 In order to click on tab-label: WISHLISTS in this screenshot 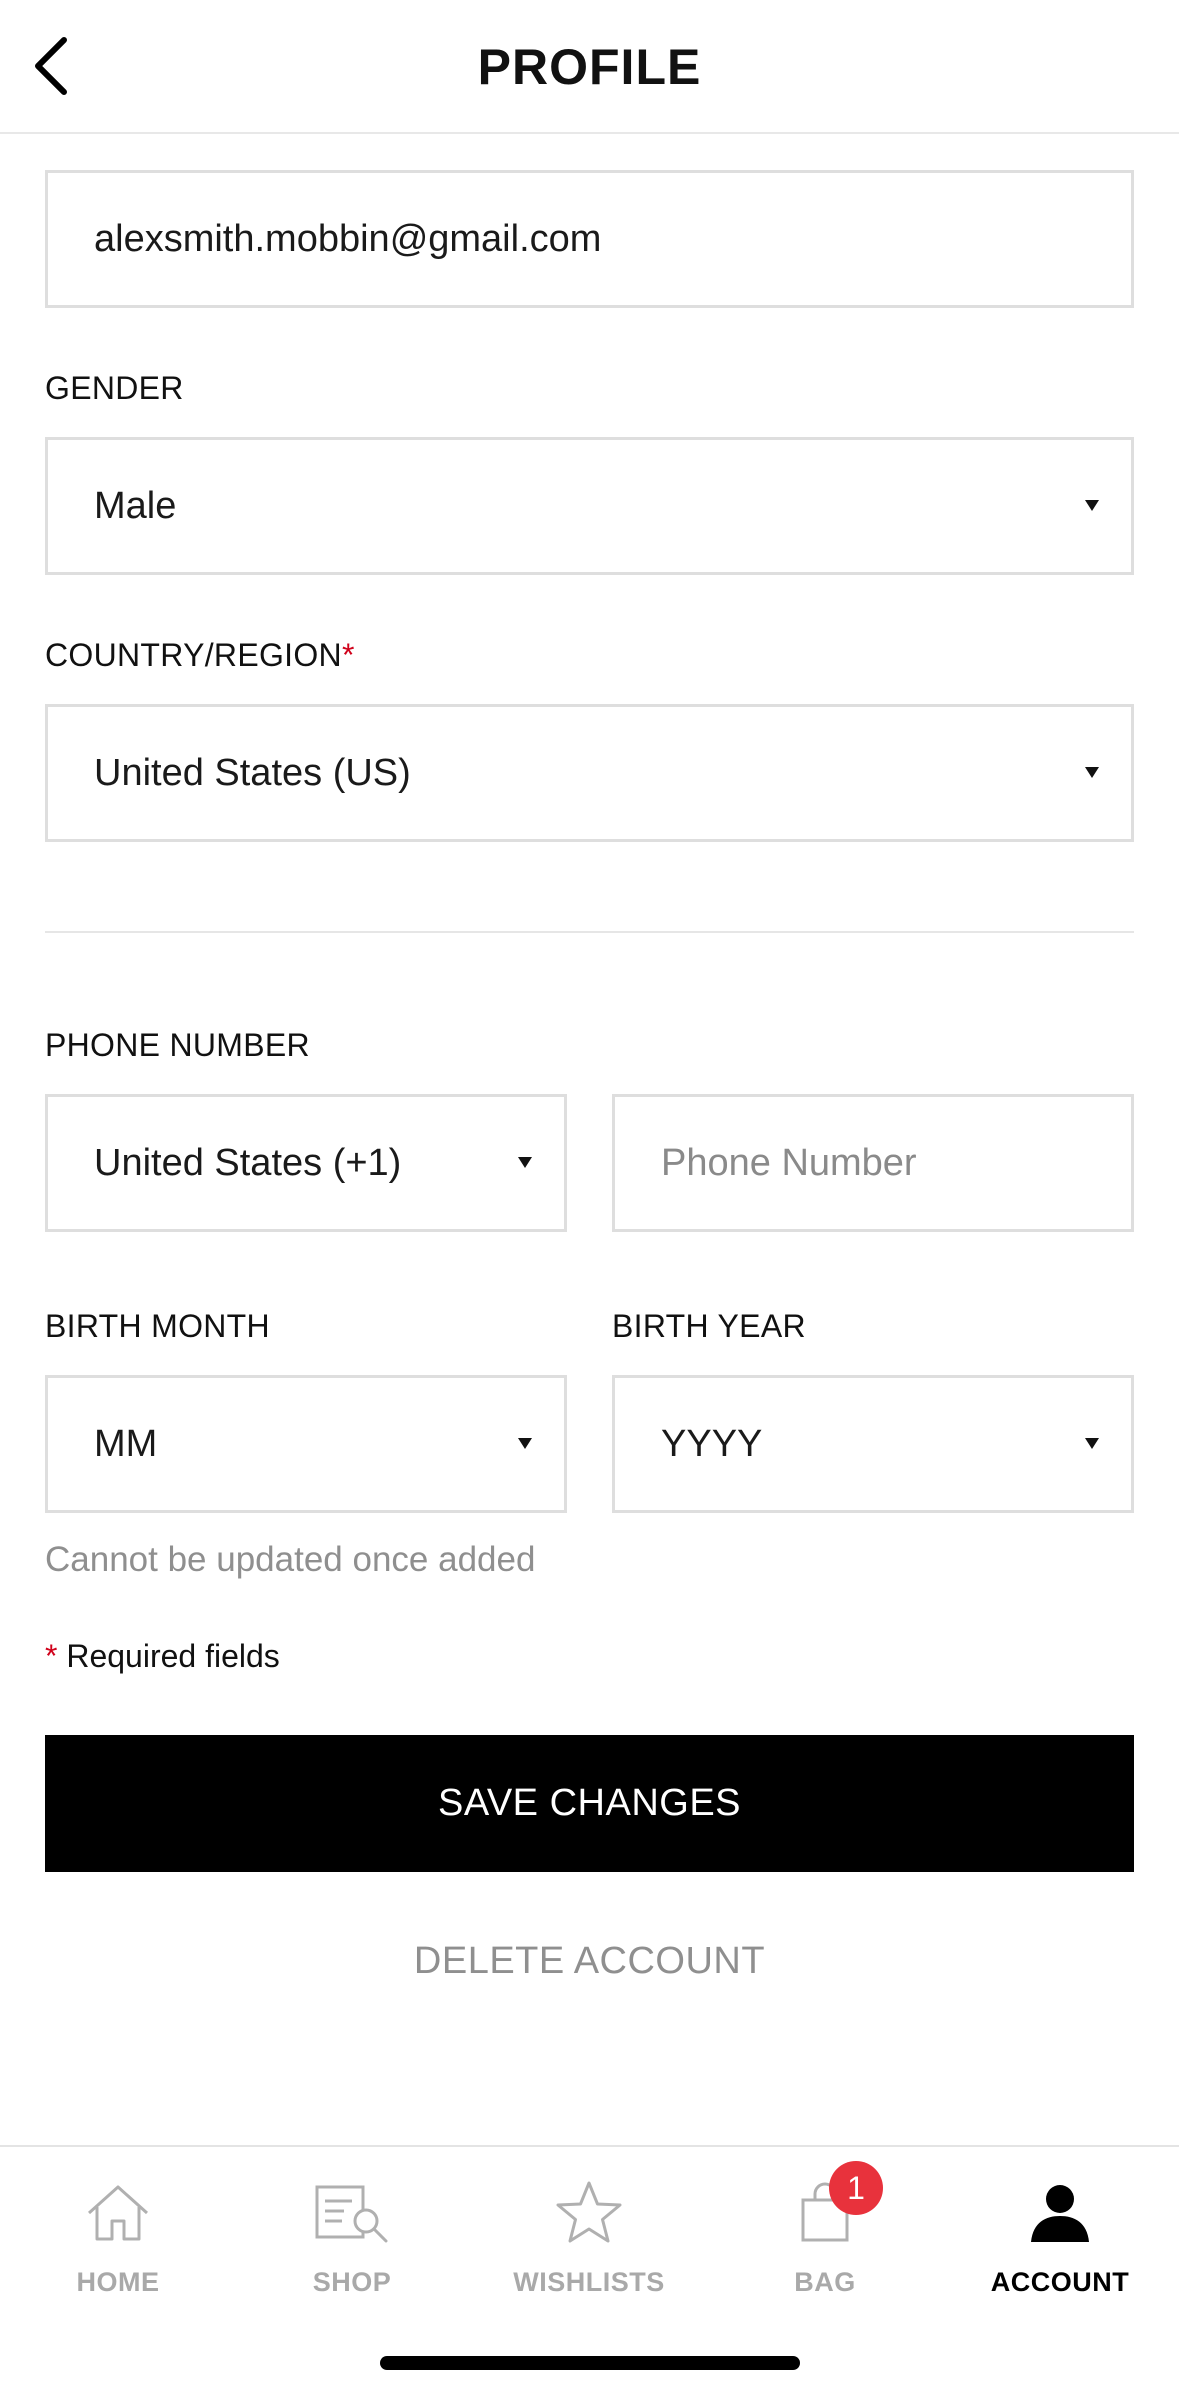, I will do `click(589, 2282)`.